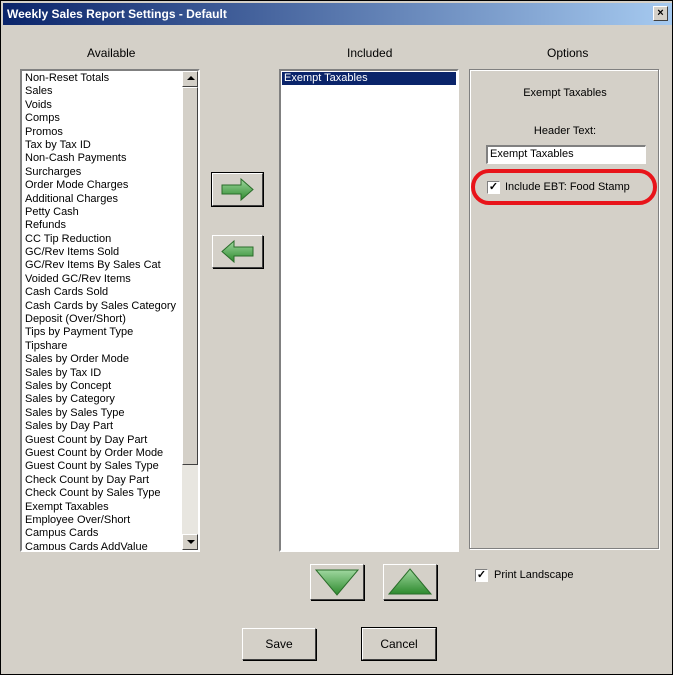 This screenshot has height=677, width=675. I want to click on list-item: Deposit (Over/Short), so click(102, 319).